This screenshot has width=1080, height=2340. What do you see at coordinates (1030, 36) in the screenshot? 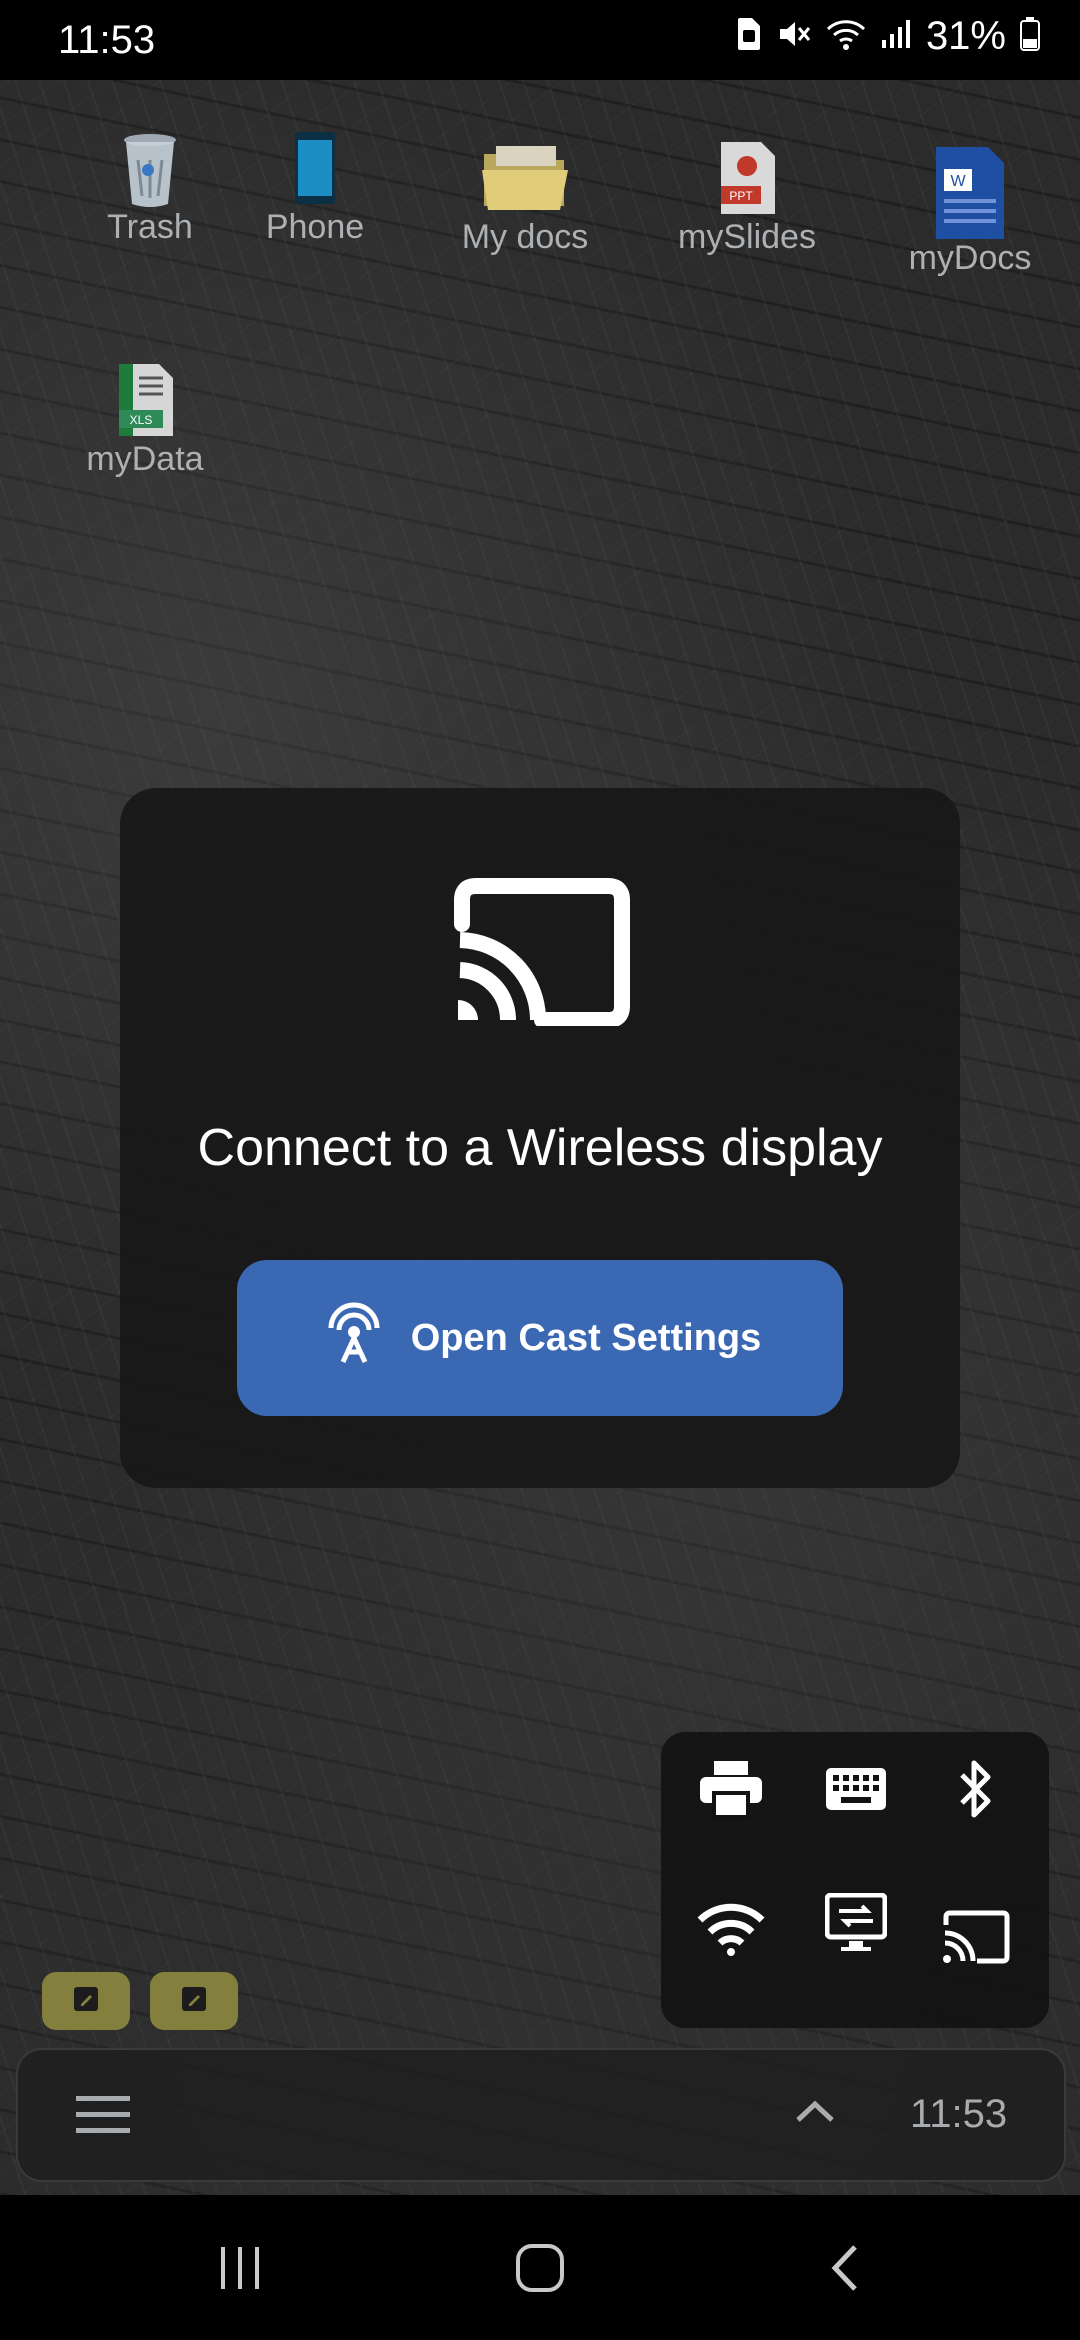
I see `battery-icon` at bounding box center [1030, 36].